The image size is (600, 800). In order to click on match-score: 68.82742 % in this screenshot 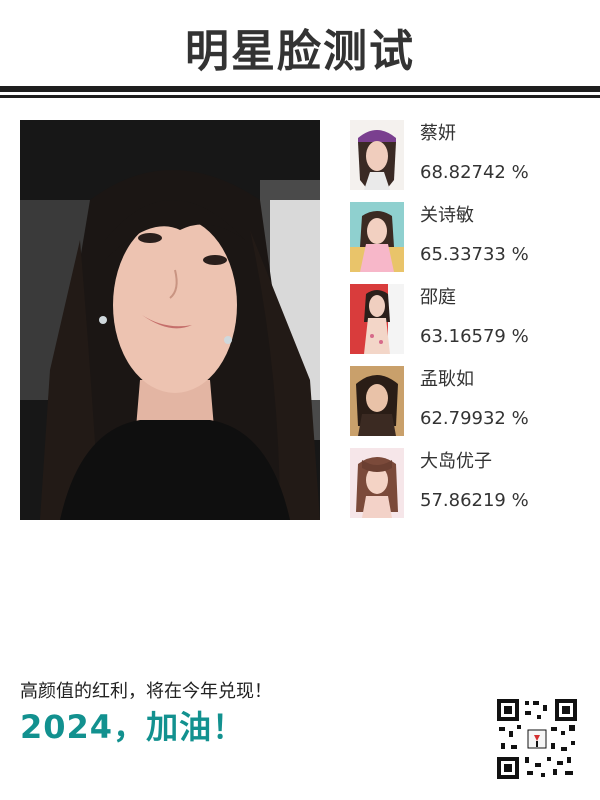, I will do `click(474, 172)`.